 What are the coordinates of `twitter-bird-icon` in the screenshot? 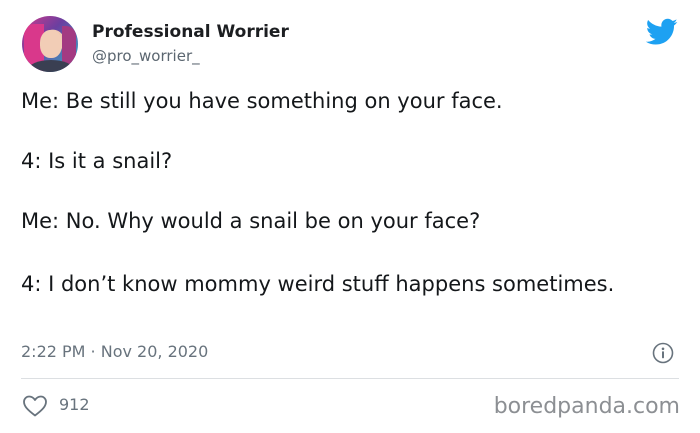 It's located at (662, 32).